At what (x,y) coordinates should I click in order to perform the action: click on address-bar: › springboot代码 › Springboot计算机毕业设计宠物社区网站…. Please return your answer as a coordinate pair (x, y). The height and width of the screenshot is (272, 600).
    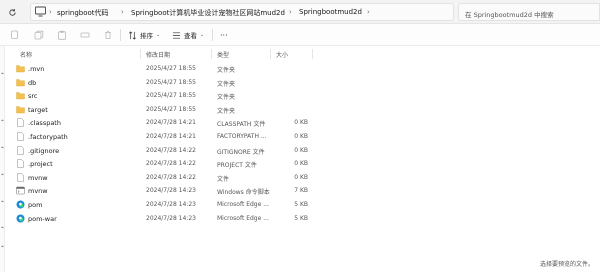
    Looking at the image, I should click on (300, 12).